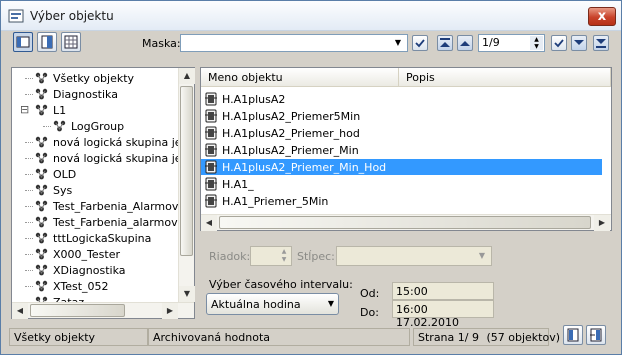 This screenshot has width=622, height=355. Describe the element at coordinates (523, 337) in the screenshot. I see `status-count: (57 objektov)` at that location.